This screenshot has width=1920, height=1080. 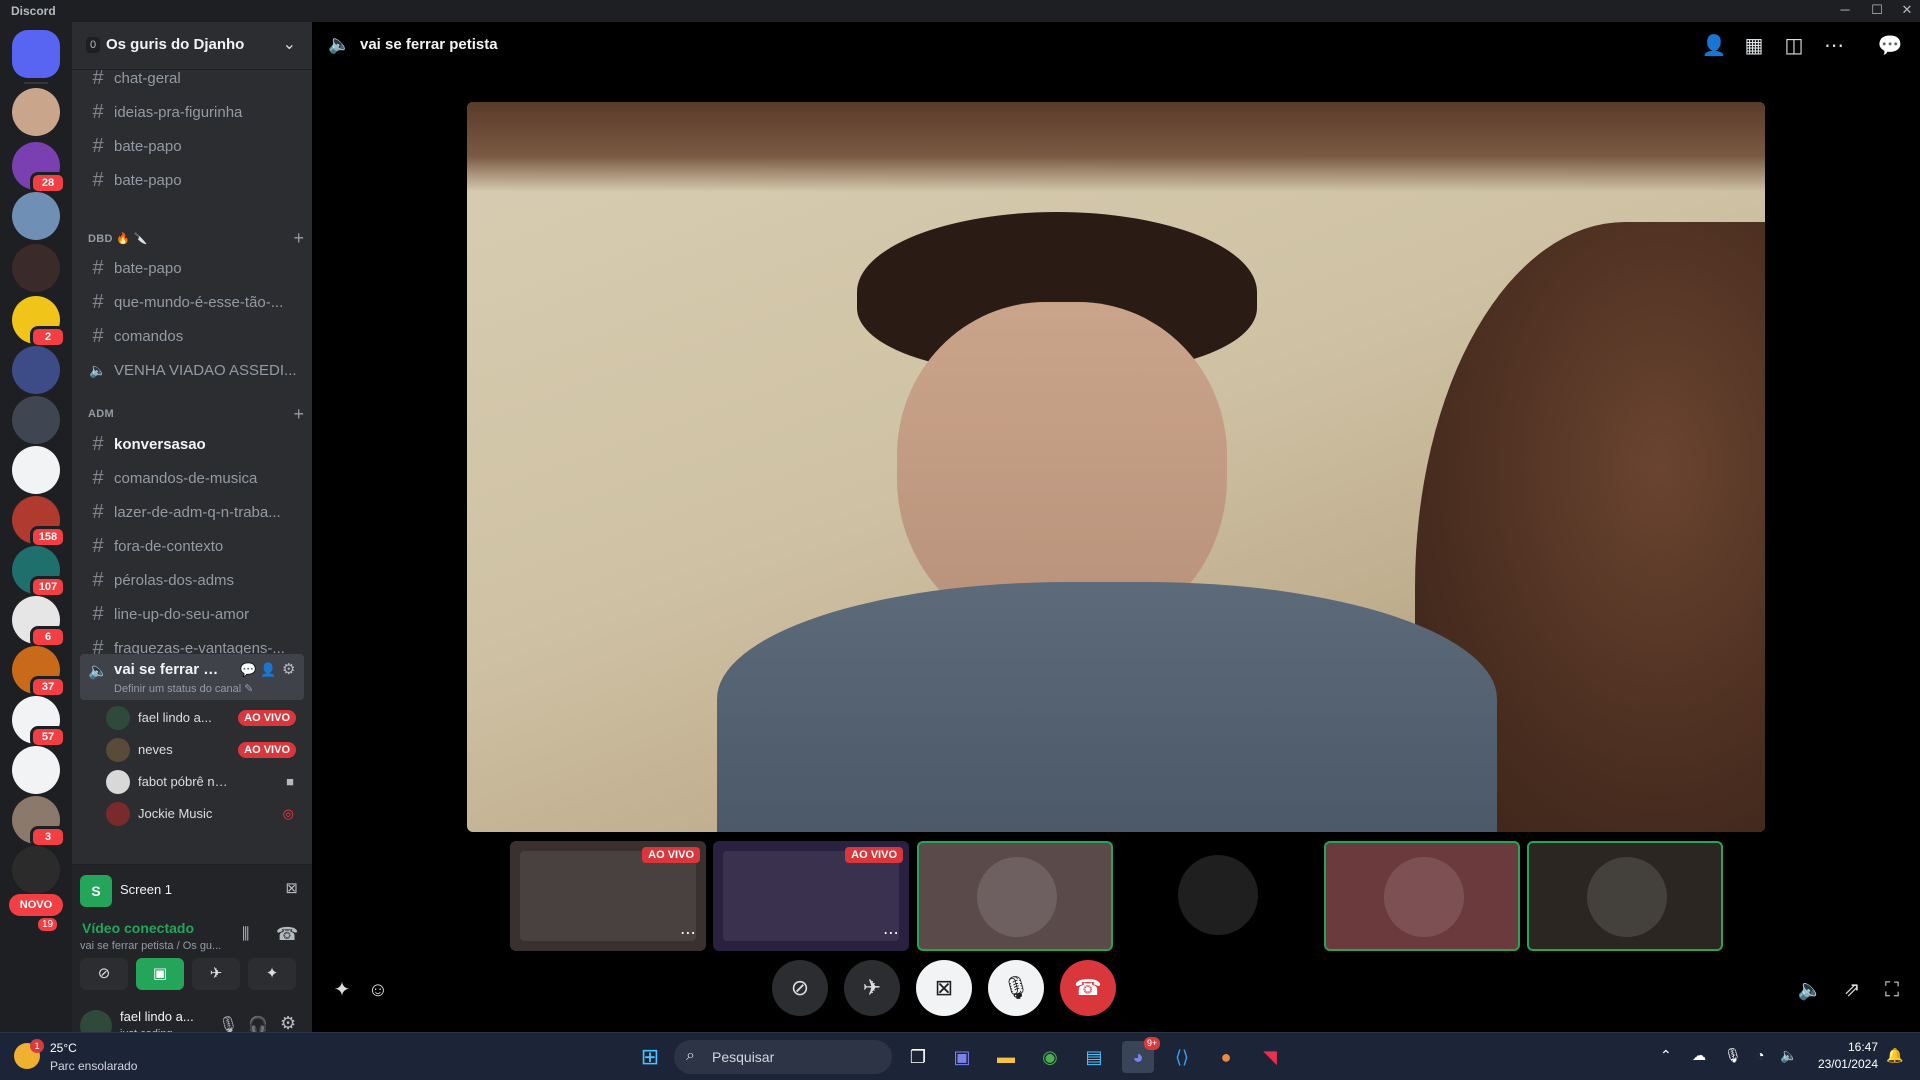 I want to click on teams-icon: ▣, so click(x=962, y=1057).